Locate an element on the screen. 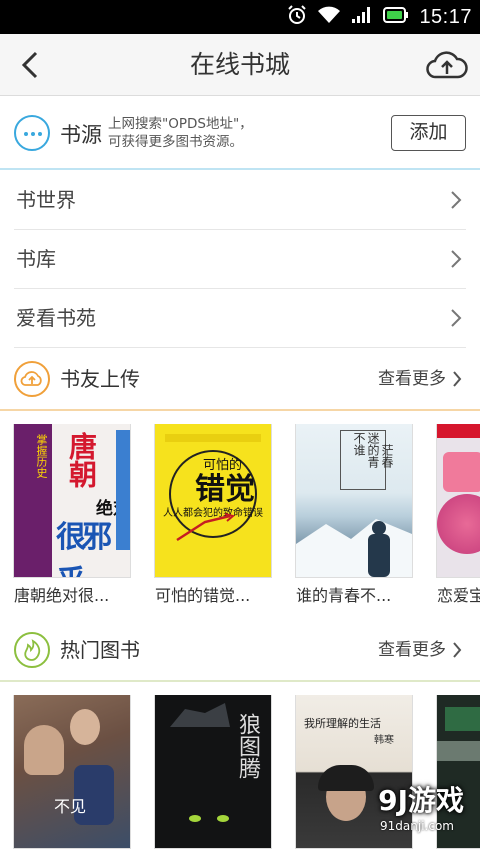  source-description: 上网搜索"OPDS地址"， 可获得更多图书资源。 is located at coordinates (180, 133).